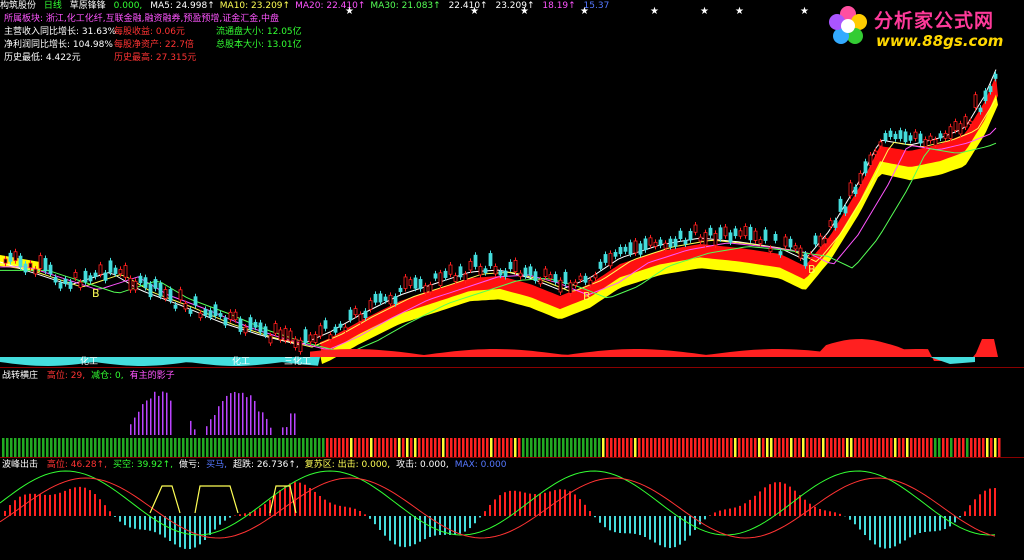 The height and width of the screenshot is (560, 1024). What do you see at coordinates (587, 296) in the screenshot?
I see `buy-marker-label: B` at bounding box center [587, 296].